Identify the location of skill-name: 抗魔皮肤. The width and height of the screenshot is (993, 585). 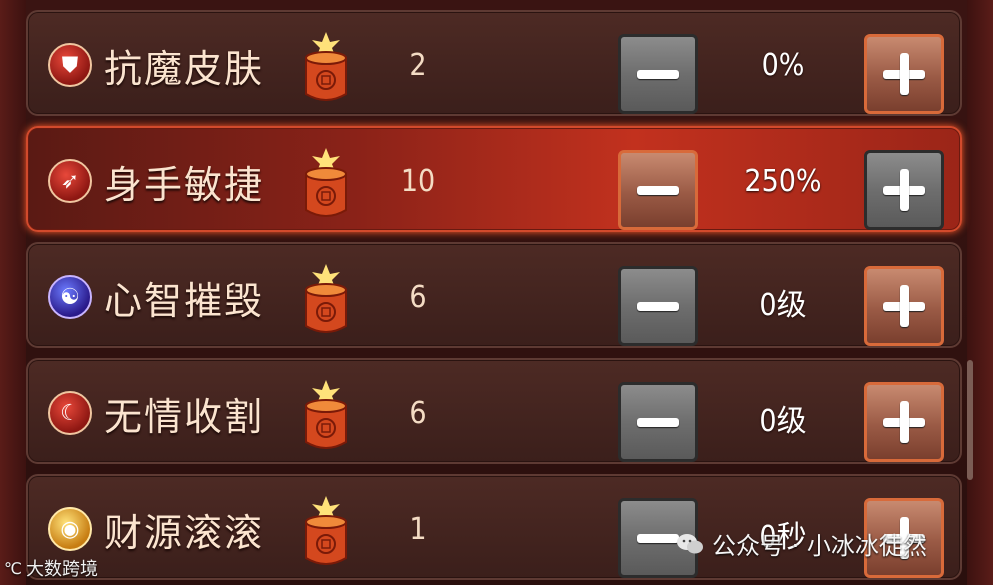
(184, 69).